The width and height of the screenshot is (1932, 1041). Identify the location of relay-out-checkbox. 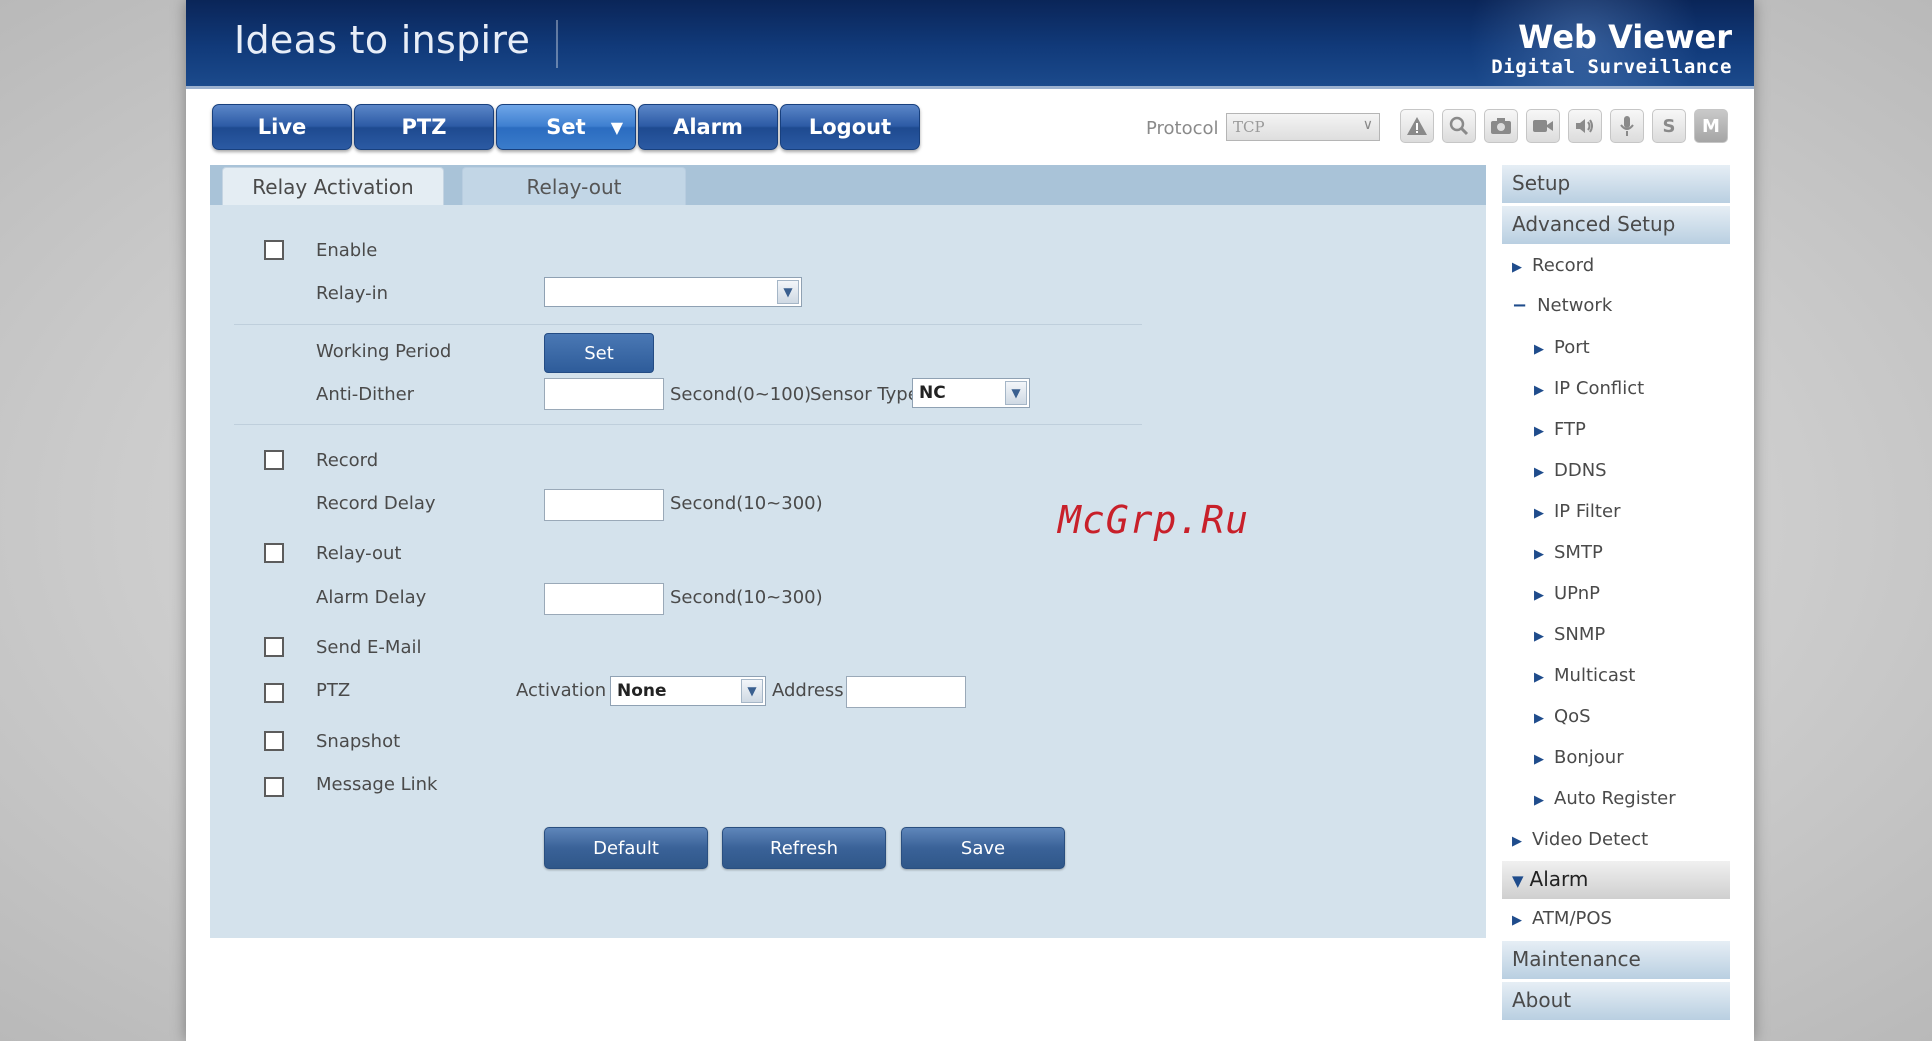
(274, 553).